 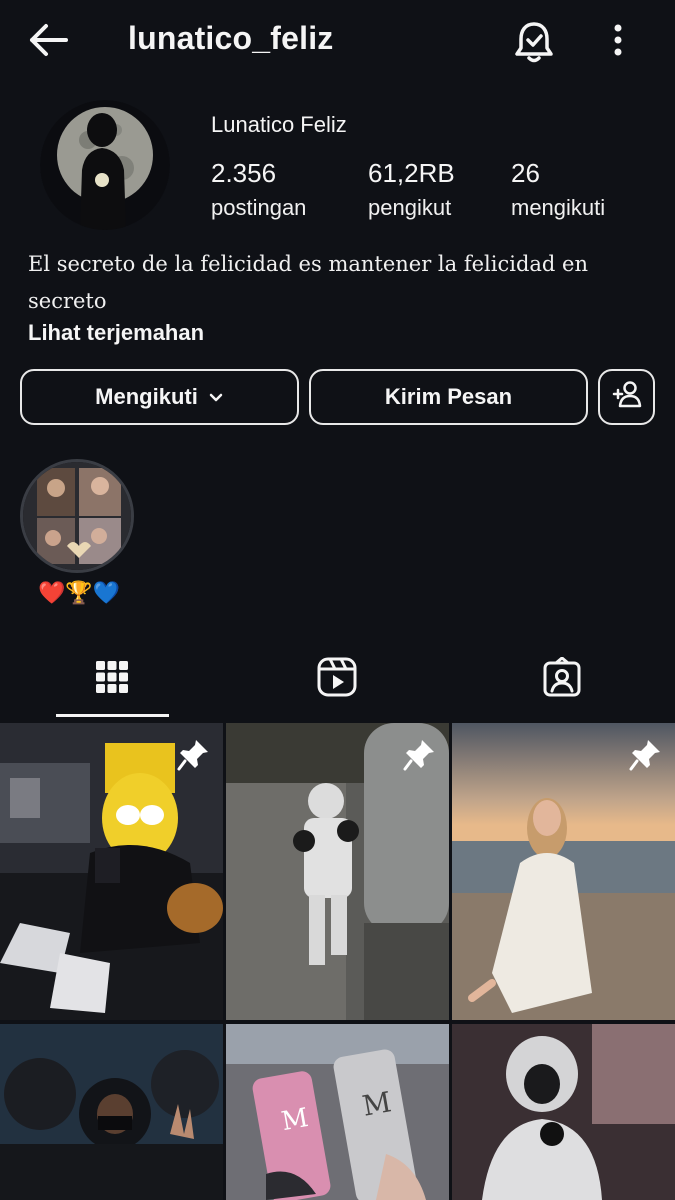 I want to click on tab-reels, so click(x=337, y=679).